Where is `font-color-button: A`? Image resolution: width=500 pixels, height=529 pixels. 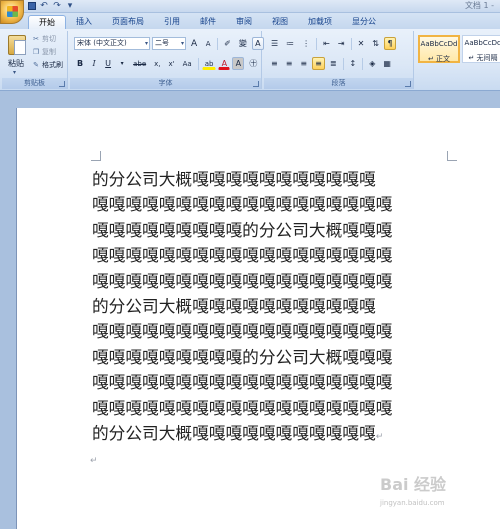 font-color-button: A is located at coordinates (224, 63).